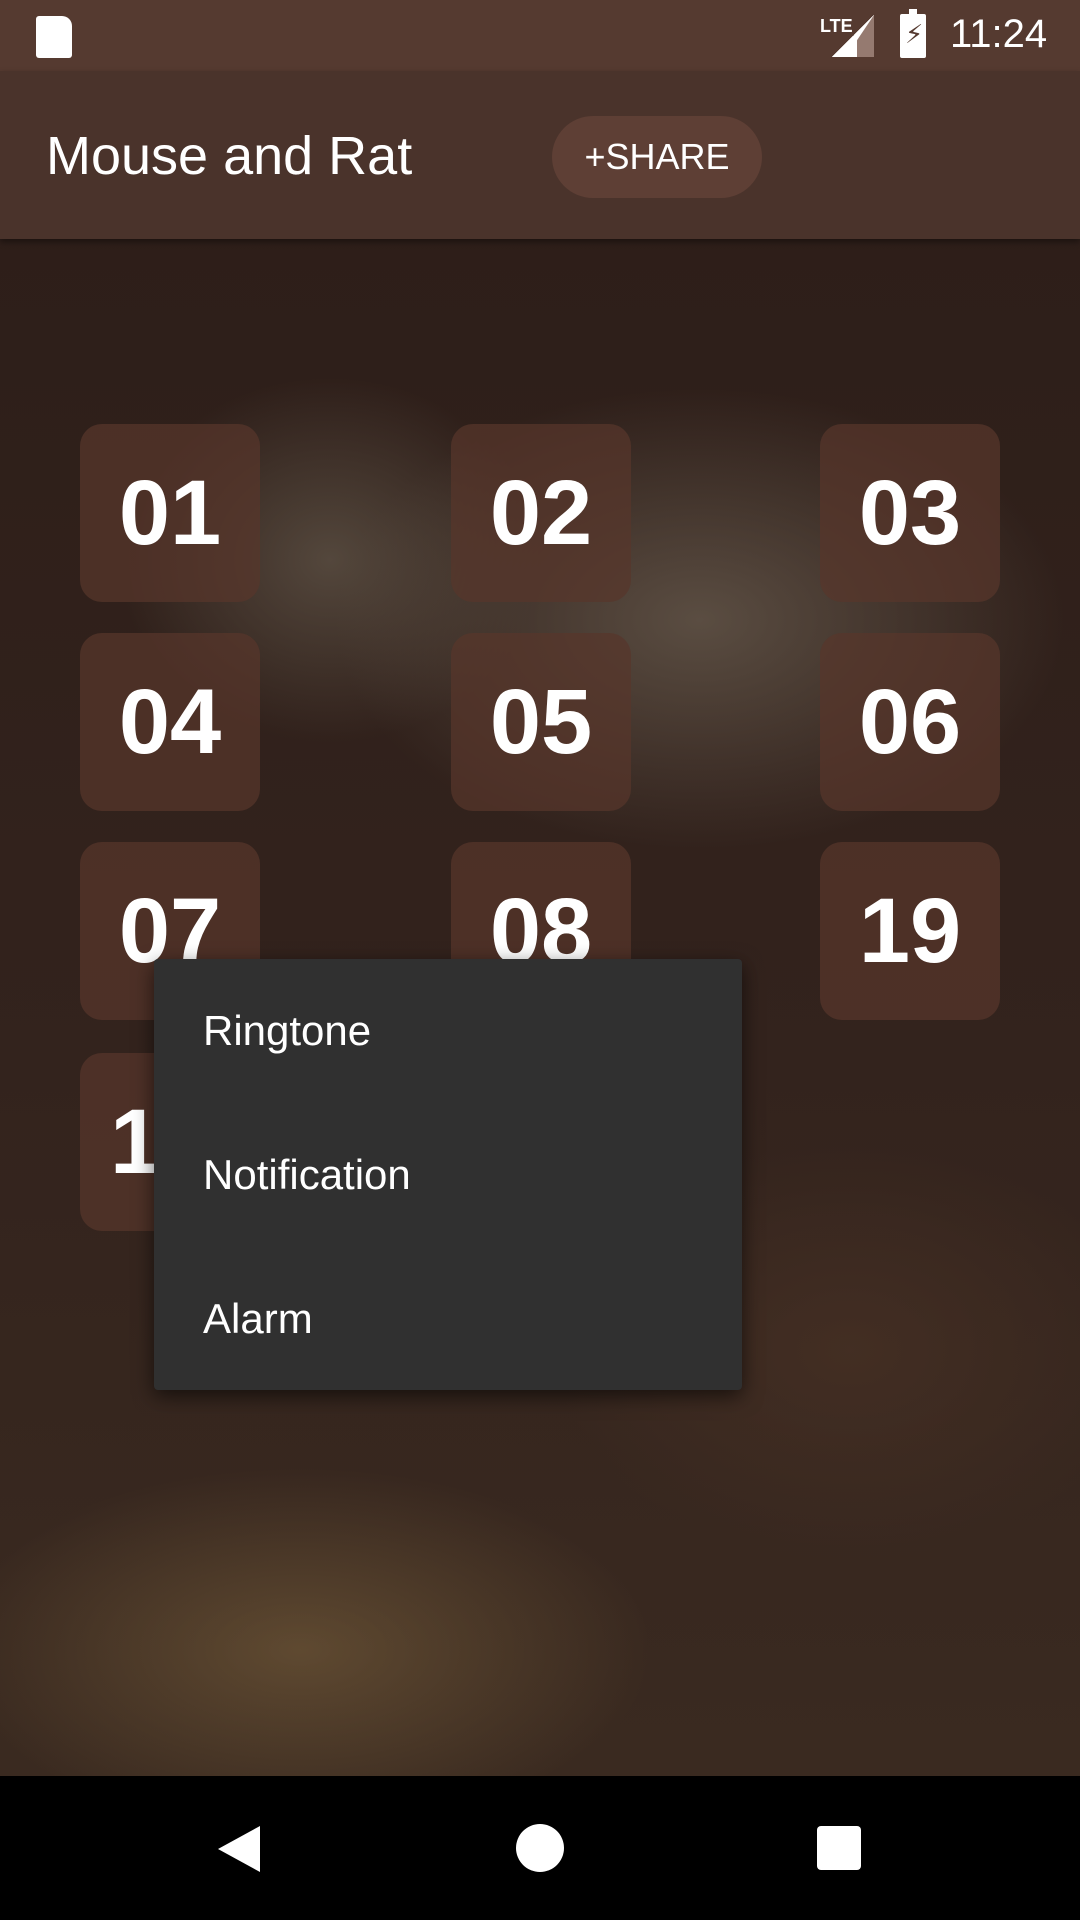 The width and height of the screenshot is (1080, 1920). Describe the element at coordinates (448, 1031) in the screenshot. I see `menu-item-ringtone: Ringtone` at that location.